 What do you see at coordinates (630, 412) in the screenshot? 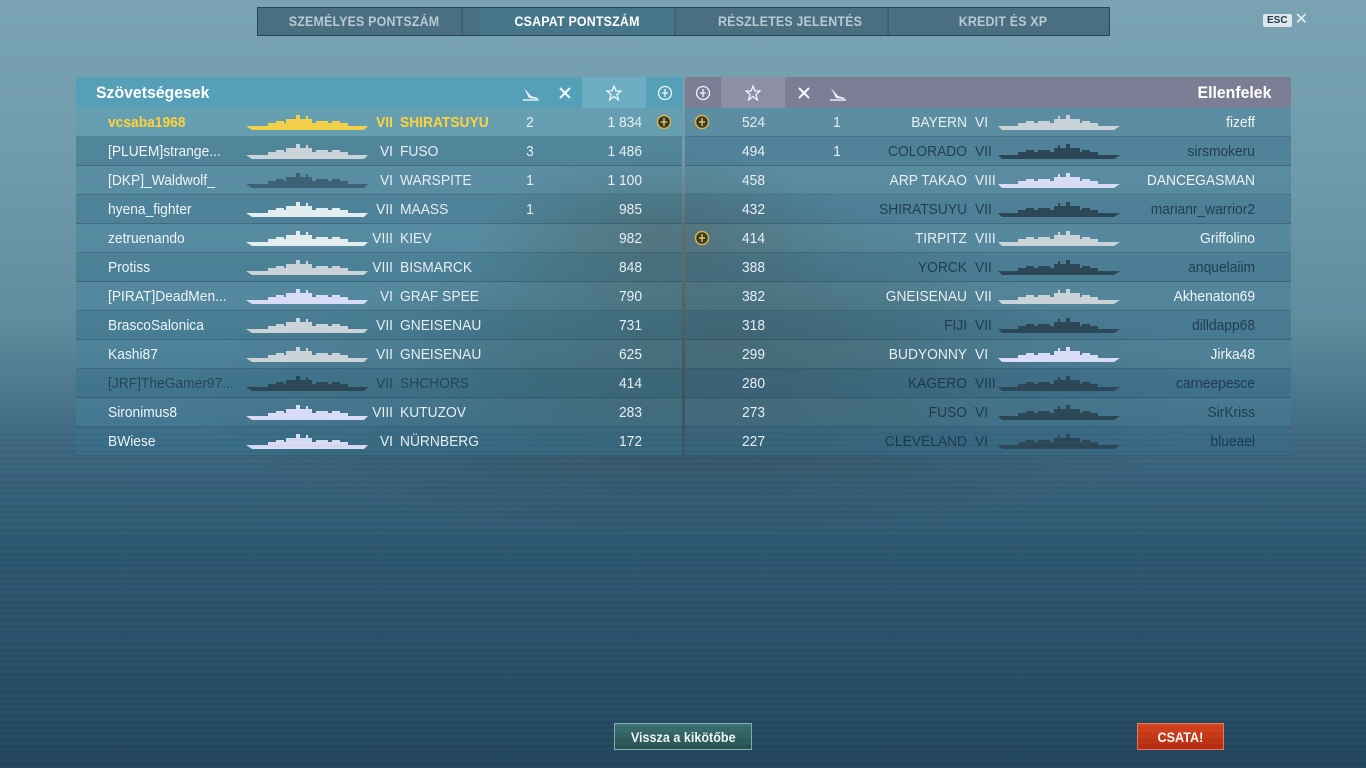
I see `score-value: 283` at bounding box center [630, 412].